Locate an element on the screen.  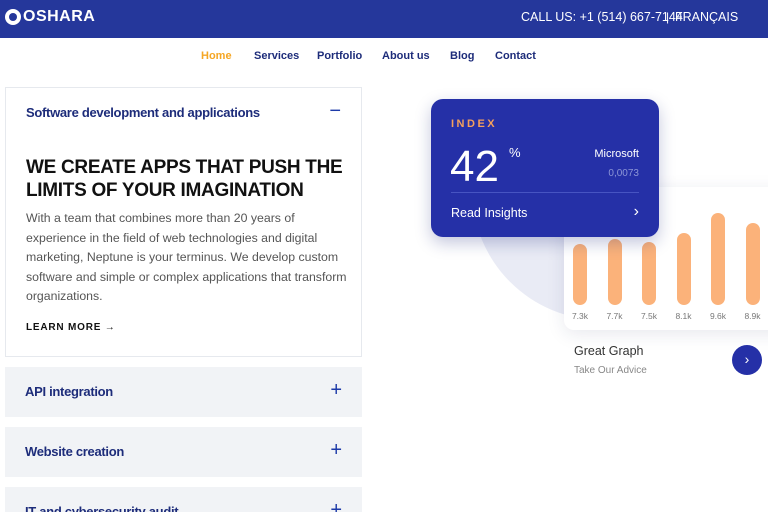
graph-bar-label: 7.5k is located at coordinates (649, 316).